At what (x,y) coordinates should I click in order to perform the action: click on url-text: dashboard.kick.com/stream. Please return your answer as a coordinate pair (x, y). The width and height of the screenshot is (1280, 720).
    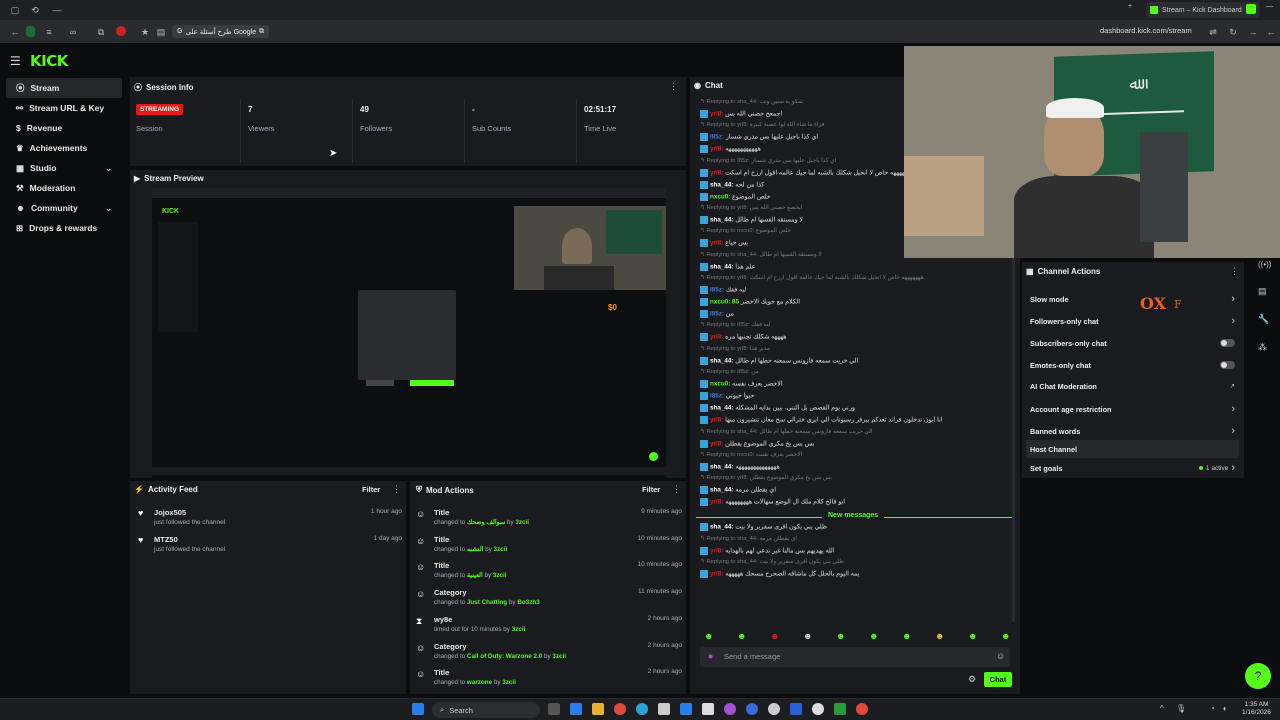
    Looking at the image, I should click on (1146, 30).